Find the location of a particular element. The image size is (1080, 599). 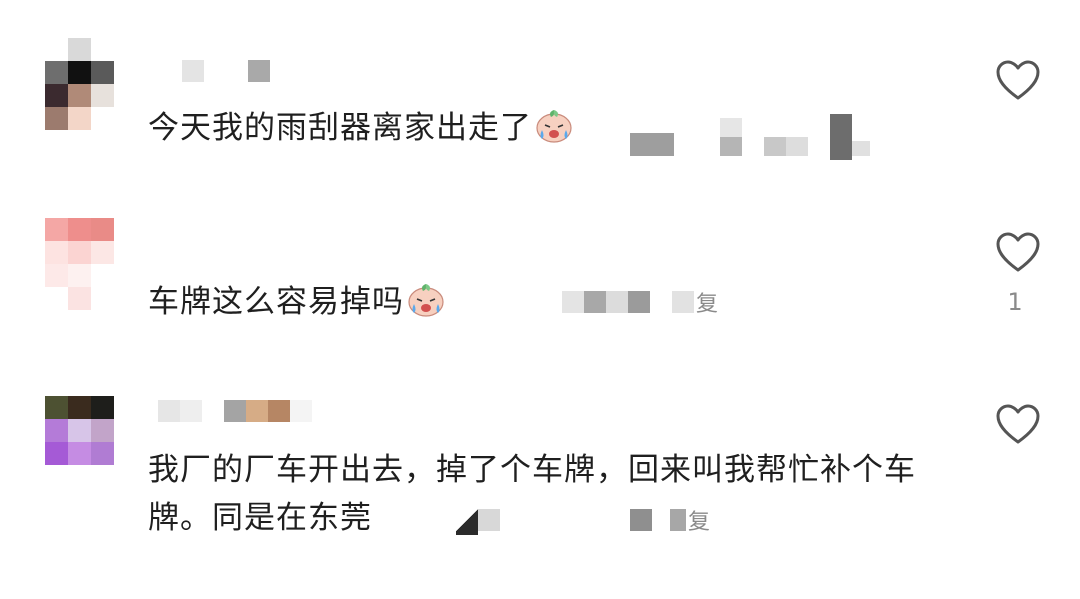

like-count: 1 is located at coordinates (1015, 302).